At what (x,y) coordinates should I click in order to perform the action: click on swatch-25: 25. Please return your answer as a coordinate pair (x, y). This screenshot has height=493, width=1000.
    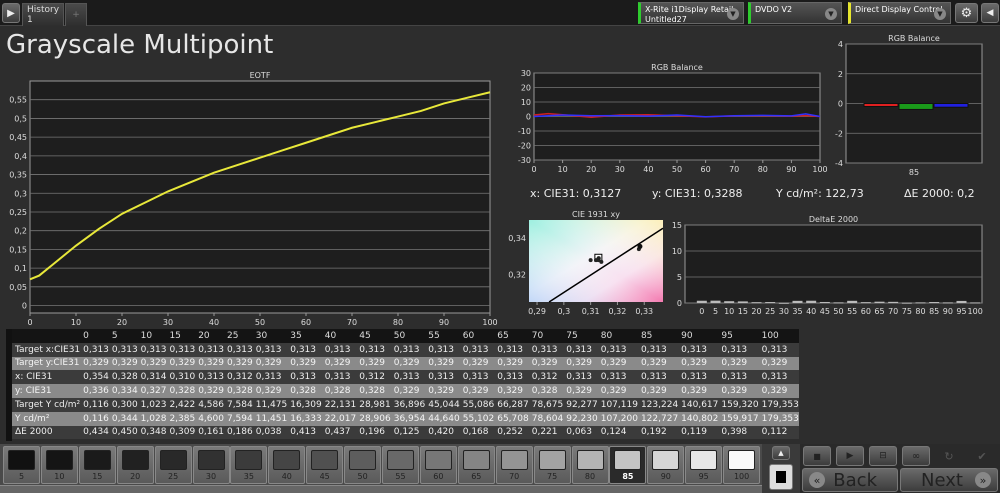
    Looking at the image, I should click on (173, 465).